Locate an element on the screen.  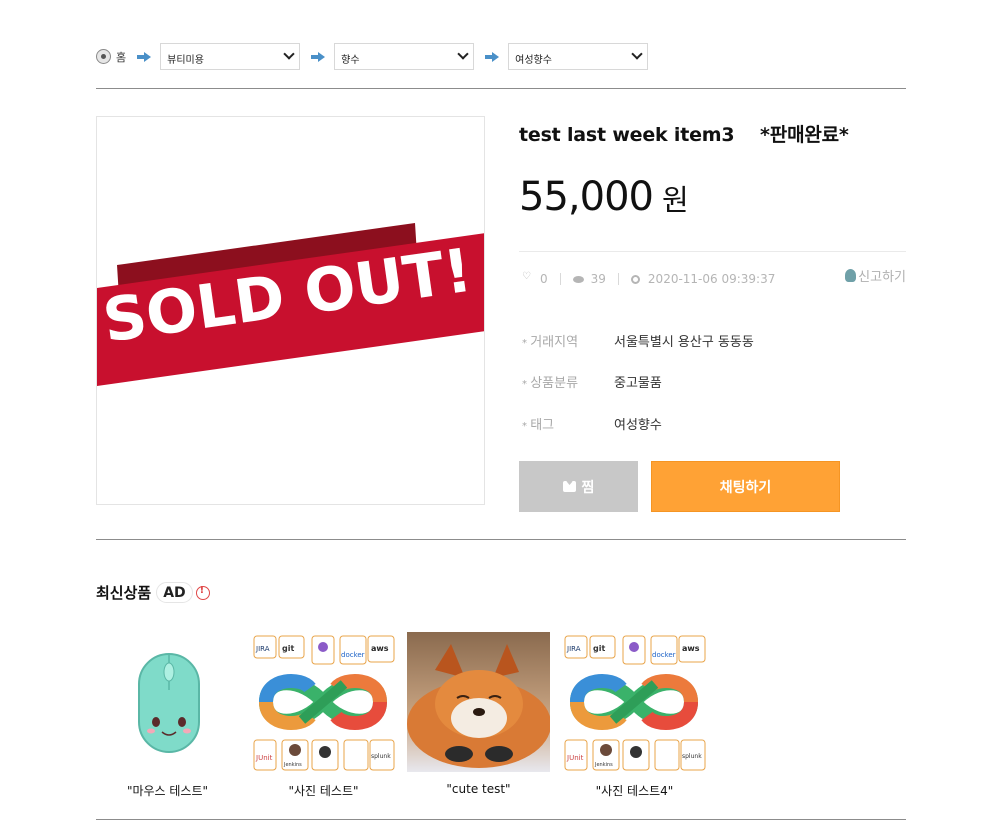
info-label: 상품분류 is located at coordinates (568, 381).